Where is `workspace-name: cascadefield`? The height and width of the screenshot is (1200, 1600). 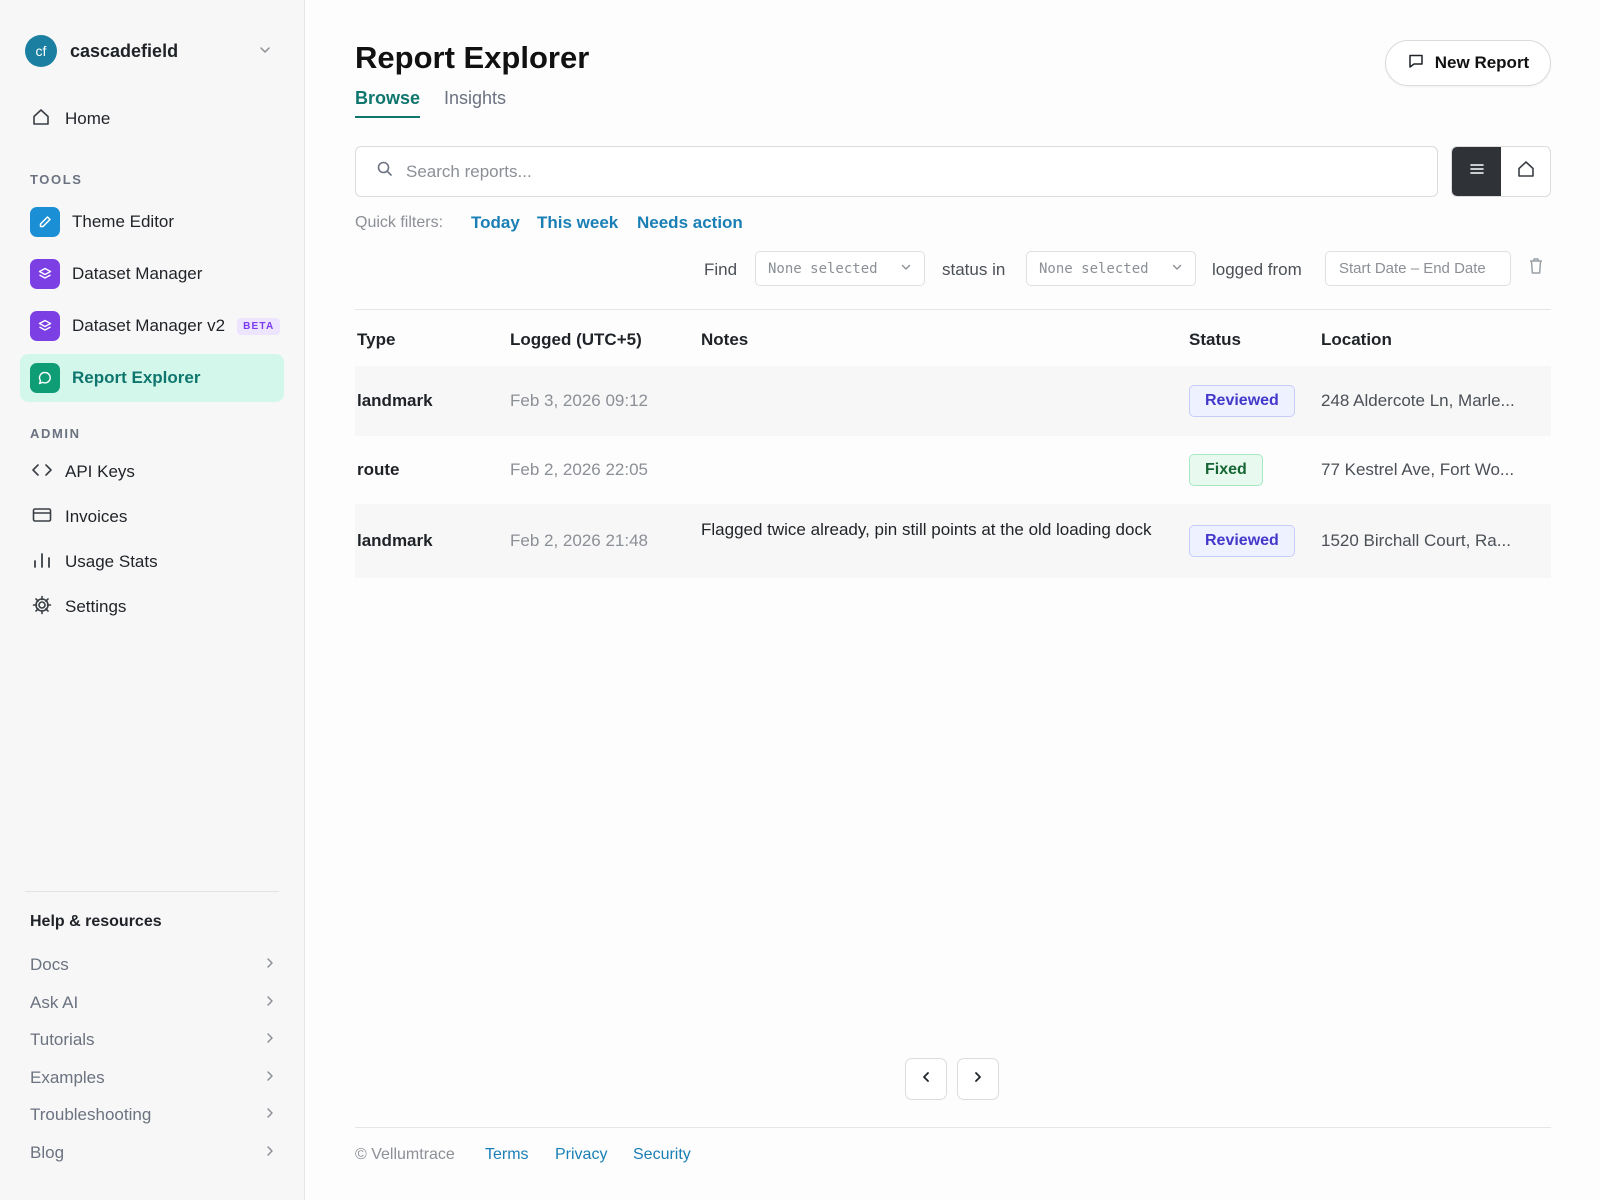
workspace-name: cascadefield is located at coordinates (124, 50).